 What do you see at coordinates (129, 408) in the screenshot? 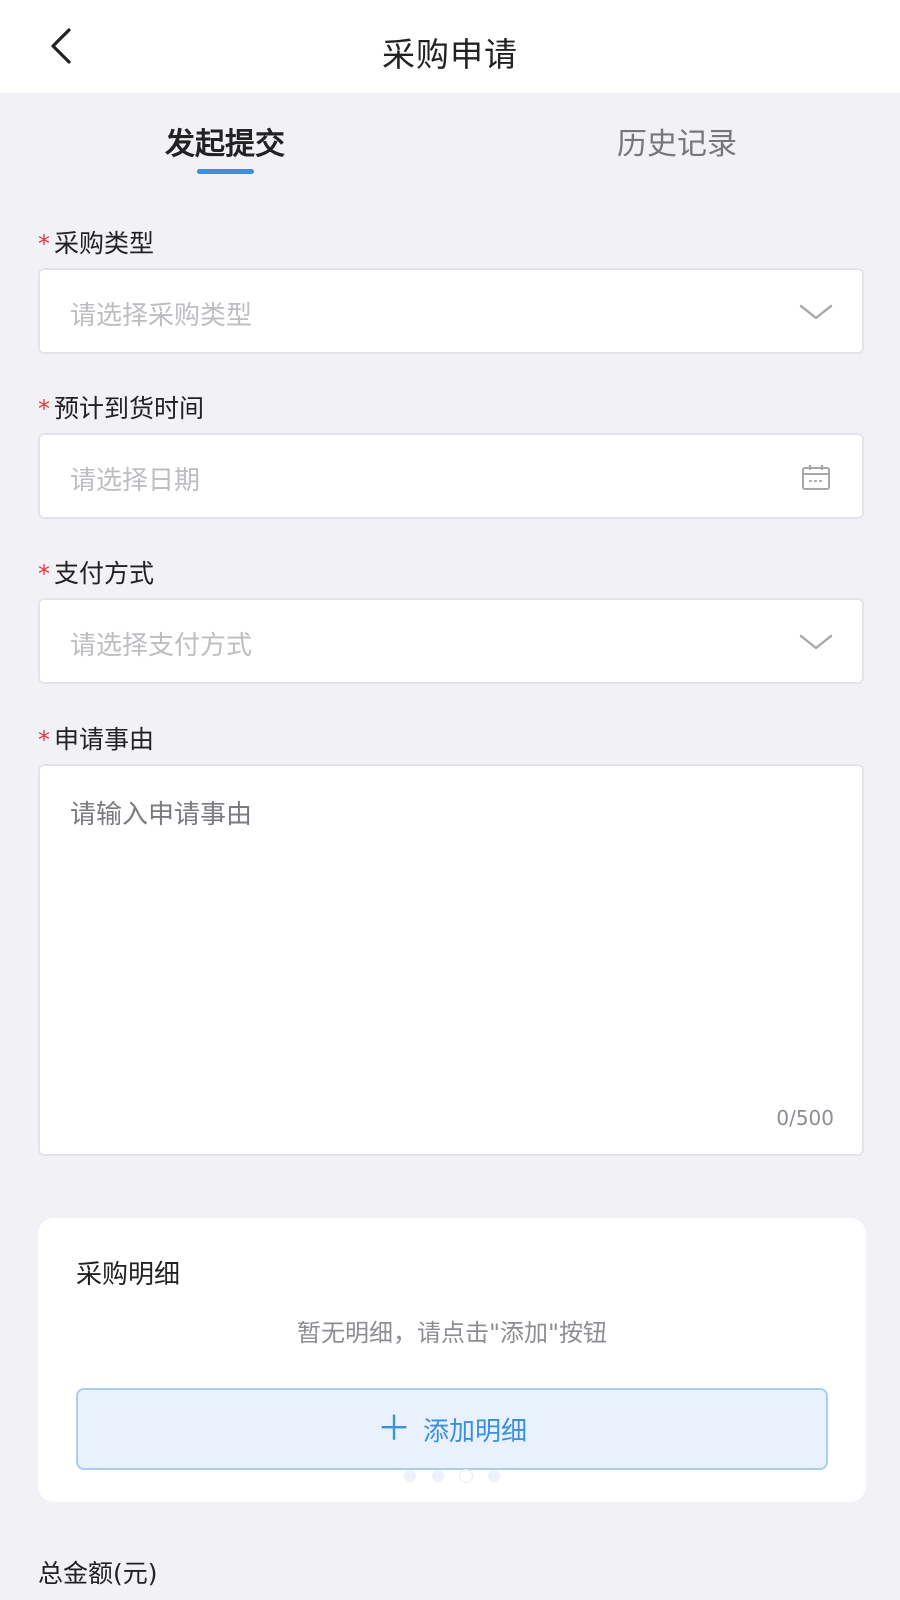
I see `arrival-time-label-text: 预计到货时间` at bounding box center [129, 408].